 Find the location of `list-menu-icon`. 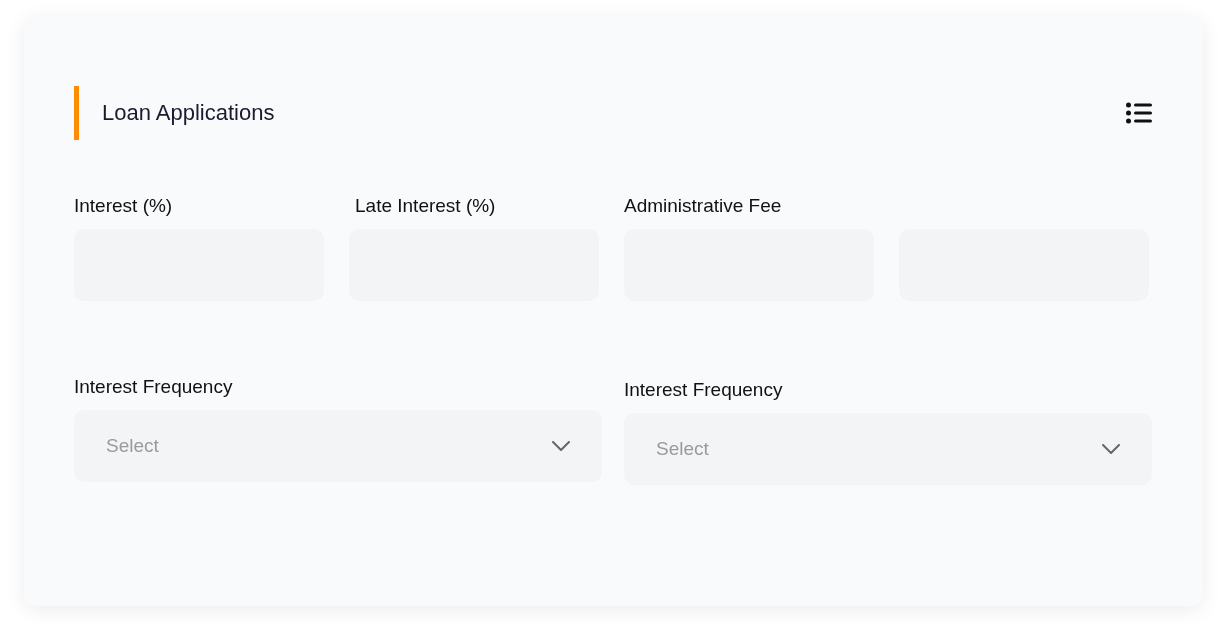

list-menu-icon is located at coordinates (1139, 113).